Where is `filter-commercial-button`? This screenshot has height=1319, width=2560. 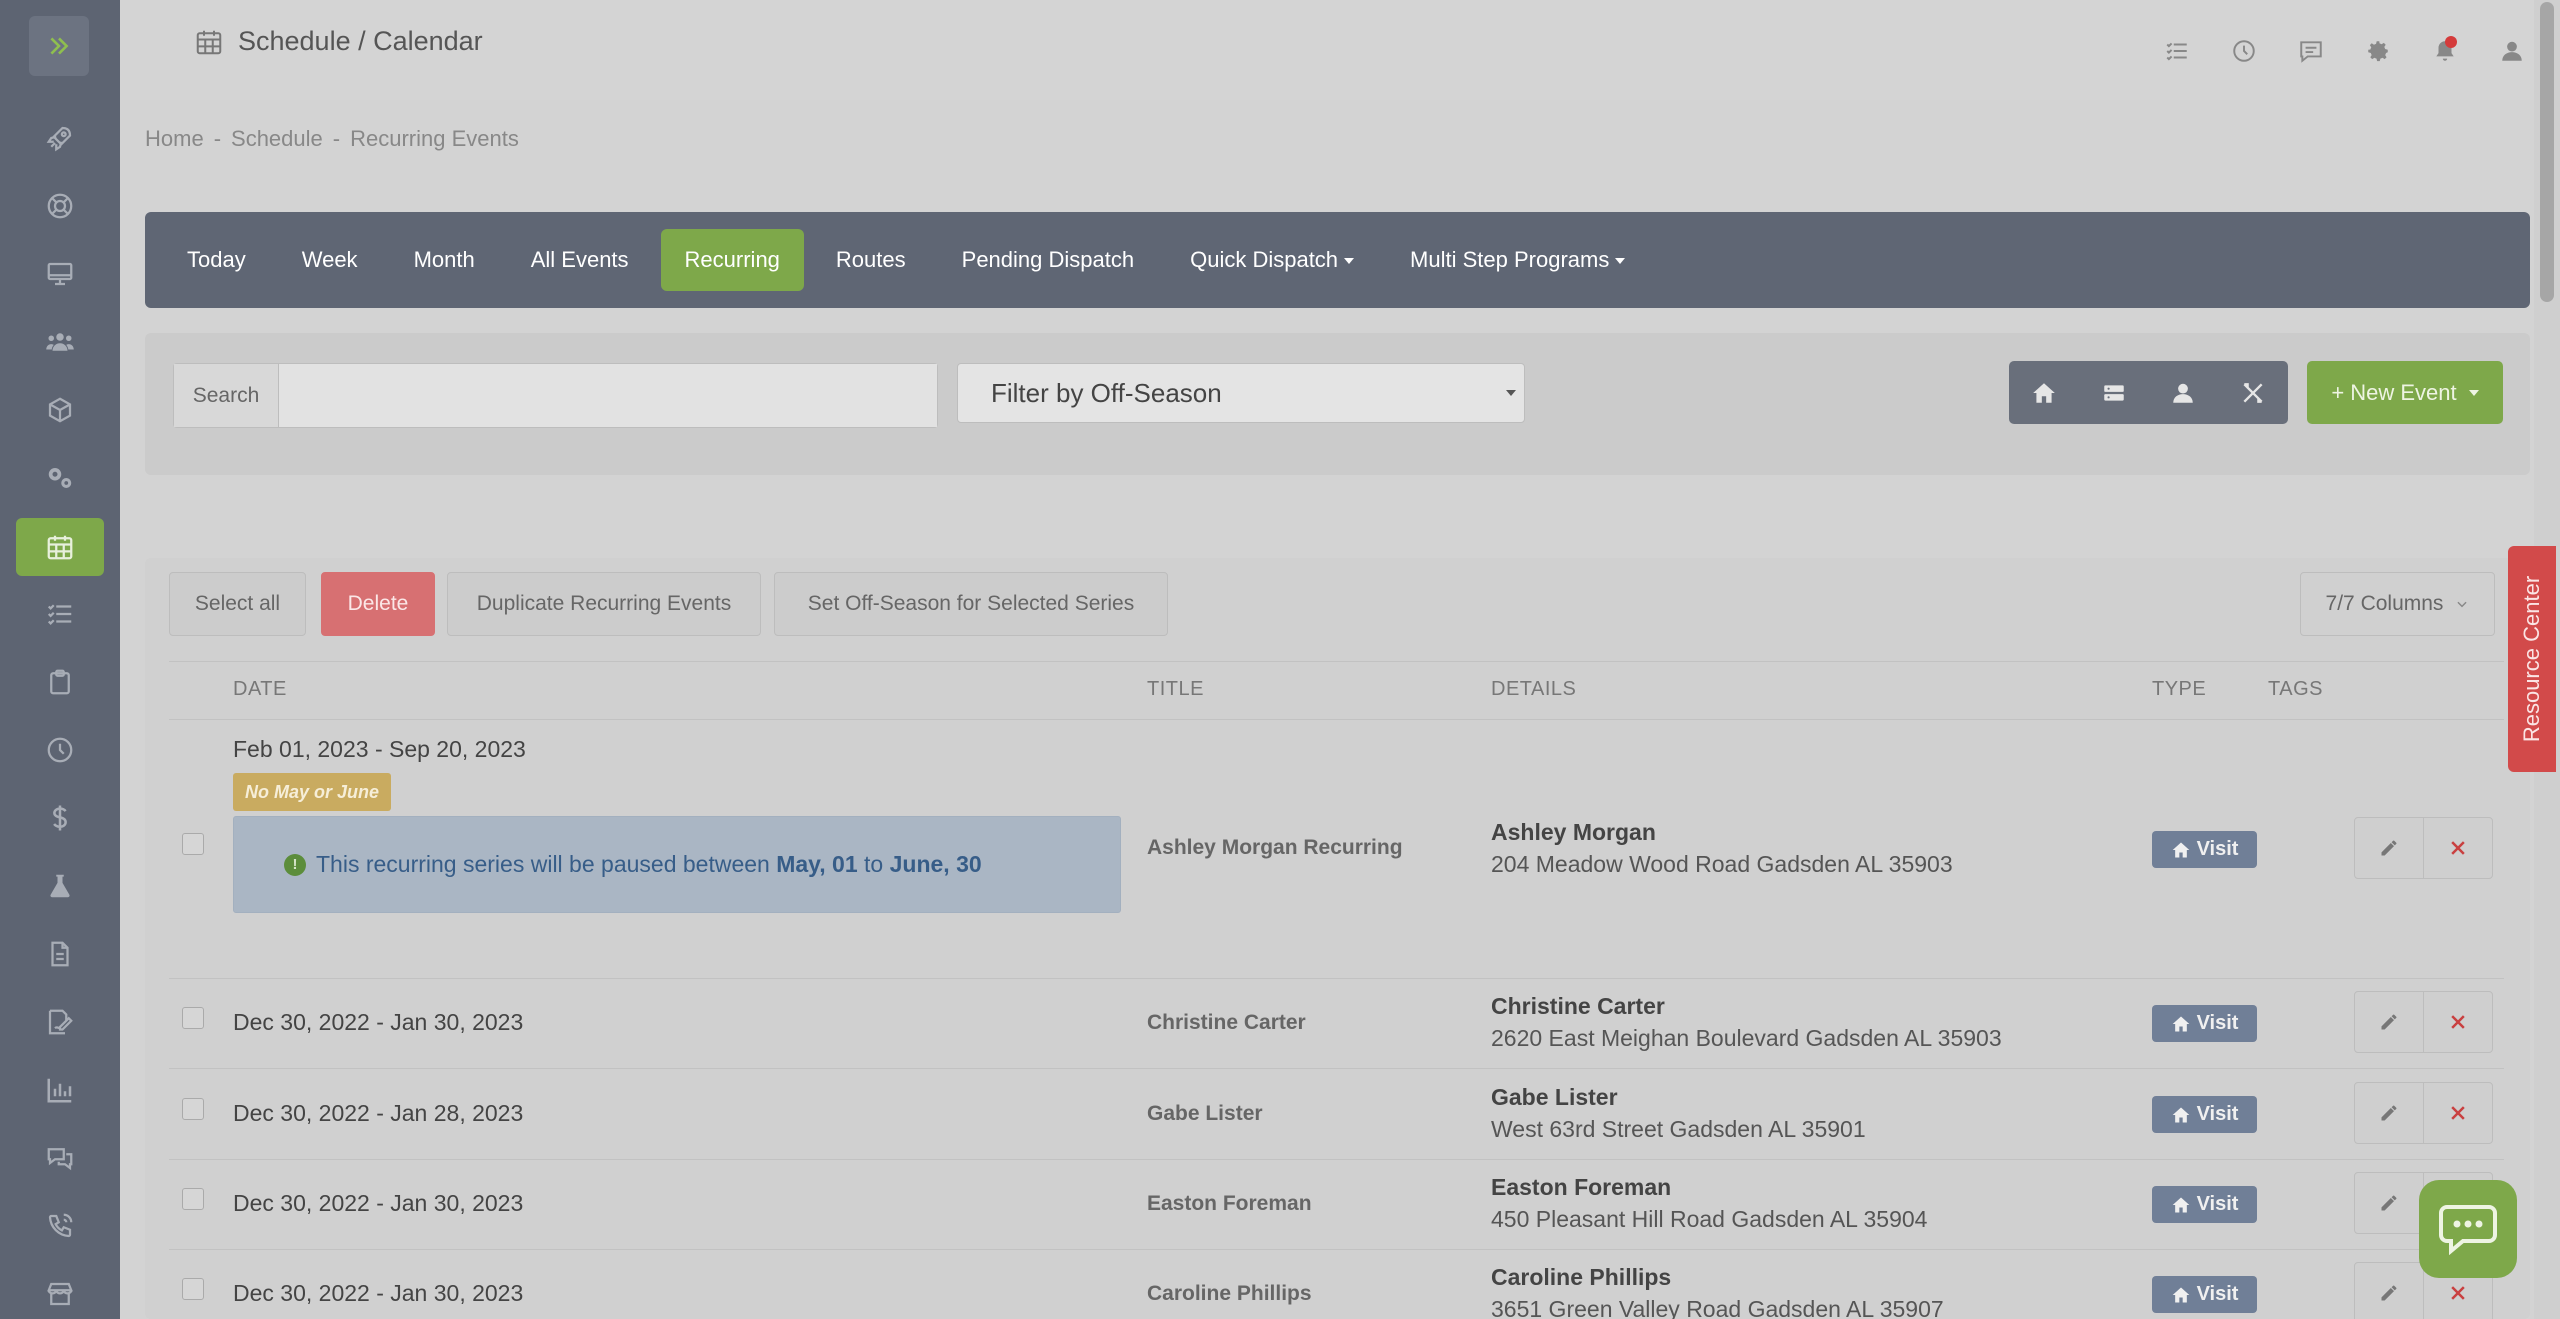 filter-commercial-button is located at coordinates (2114, 392).